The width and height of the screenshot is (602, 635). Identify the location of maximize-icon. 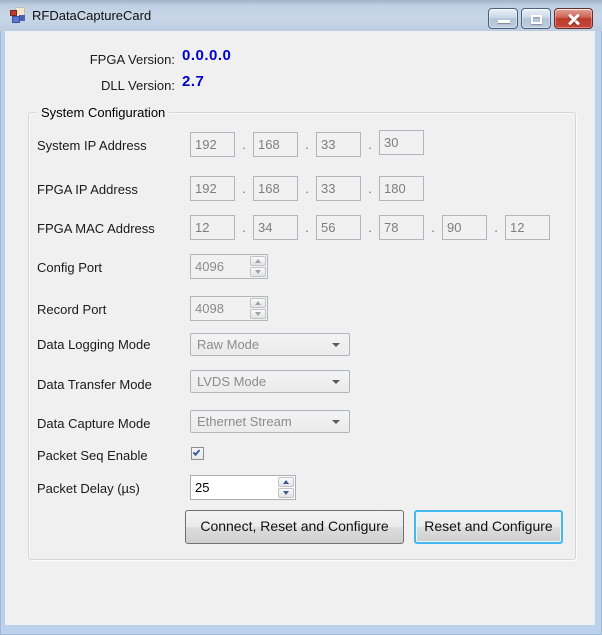
(536, 19).